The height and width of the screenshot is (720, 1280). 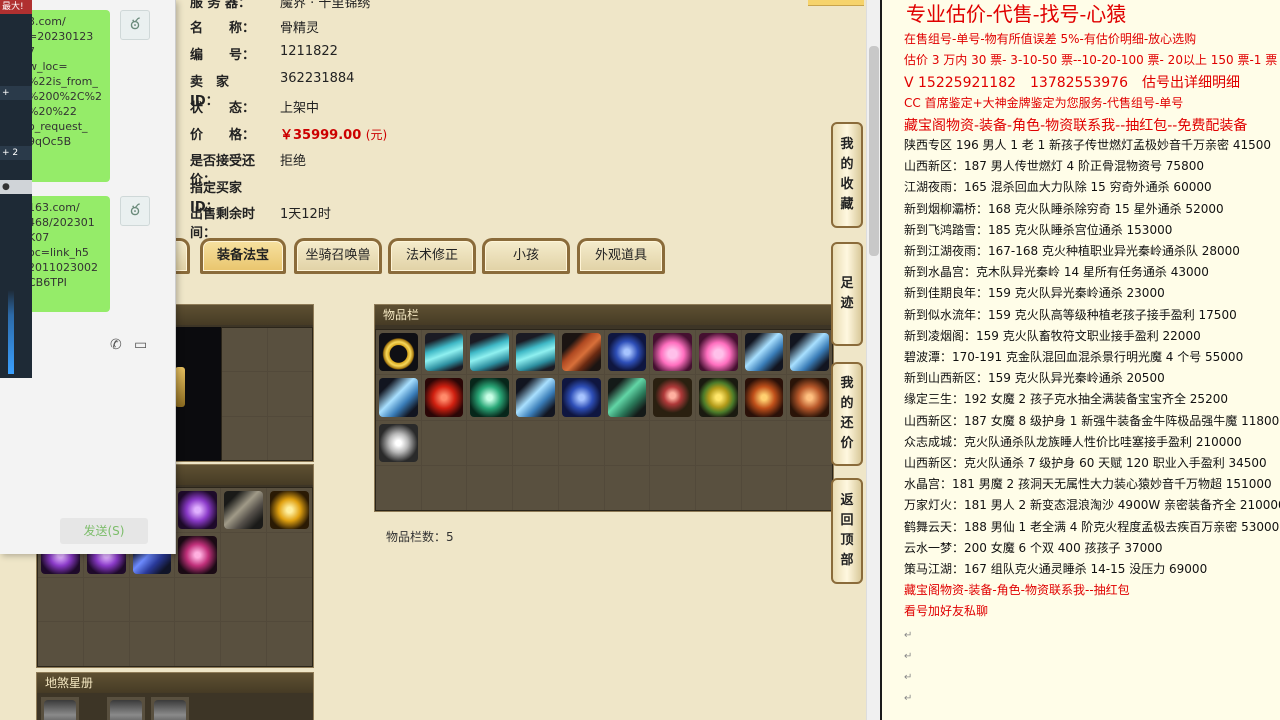 What do you see at coordinates (847, 294) in the screenshot?
I see `footprint-button: 足迹` at bounding box center [847, 294].